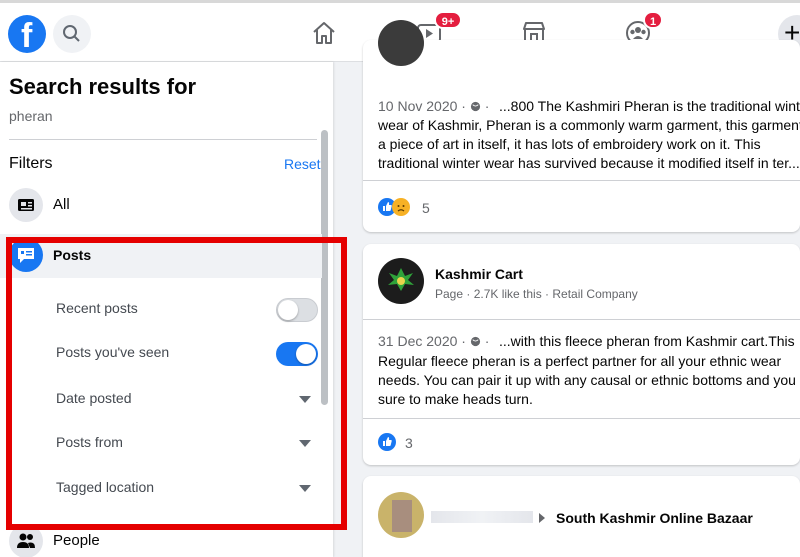  Describe the element at coordinates (542, 518) in the screenshot. I see `caret-right-icon` at that location.